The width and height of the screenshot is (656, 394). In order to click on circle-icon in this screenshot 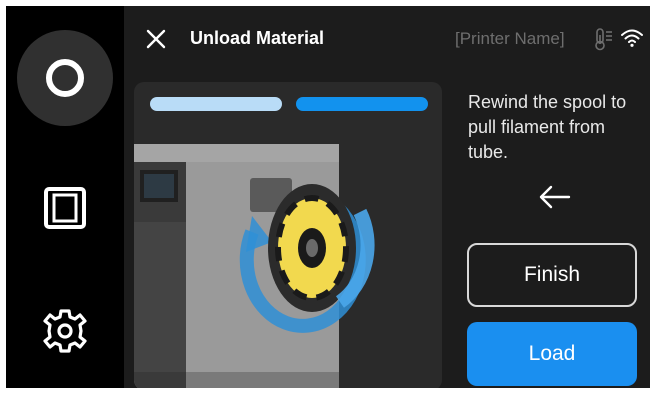, I will do `click(65, 78)`.